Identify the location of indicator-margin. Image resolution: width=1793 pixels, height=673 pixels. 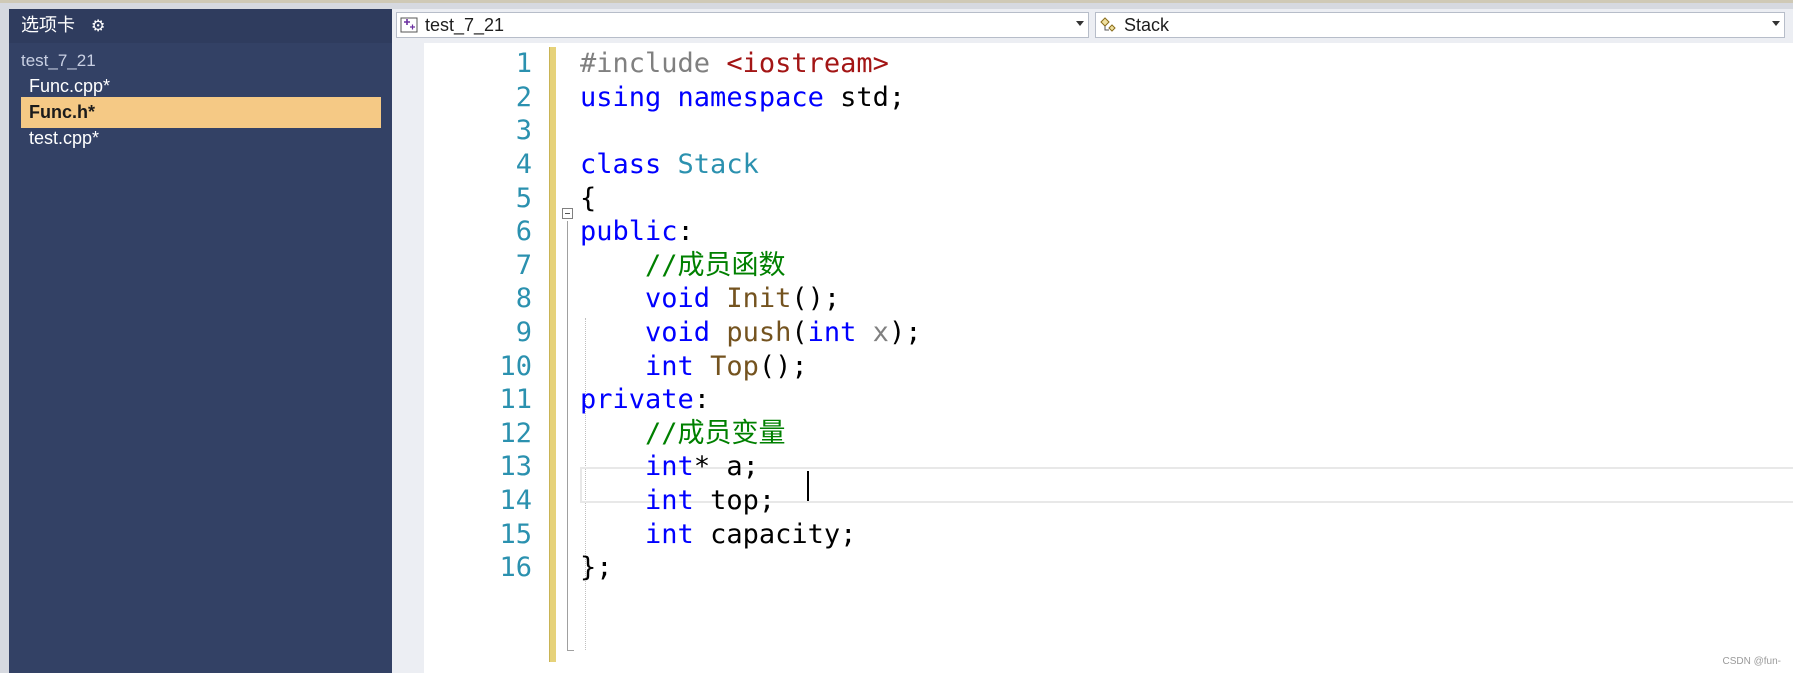
(408, 358).